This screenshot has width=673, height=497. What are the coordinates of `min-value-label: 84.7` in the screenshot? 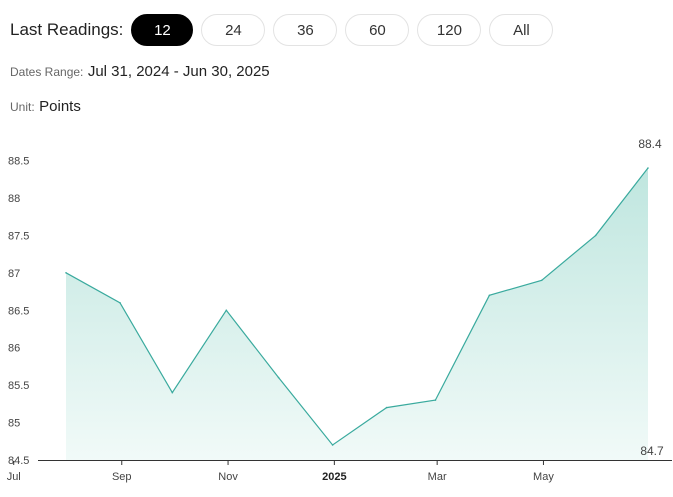 It's located at (652, 451).